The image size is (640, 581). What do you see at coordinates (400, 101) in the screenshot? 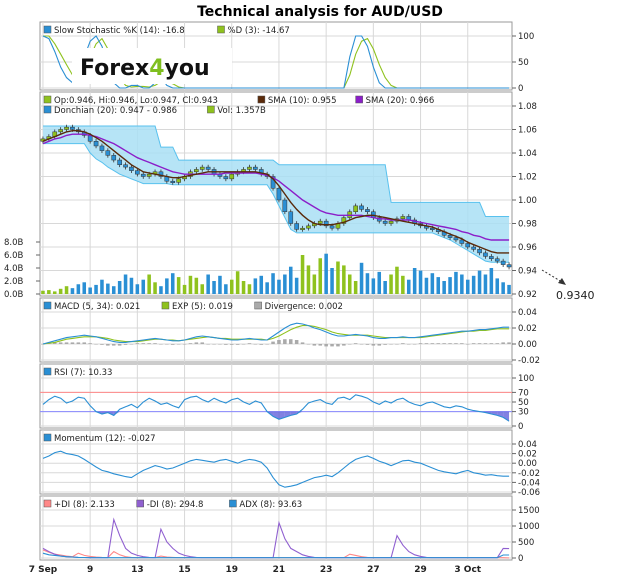
I see `legend-label: SMA (20): 0.966` at bounding box center [400, 101].